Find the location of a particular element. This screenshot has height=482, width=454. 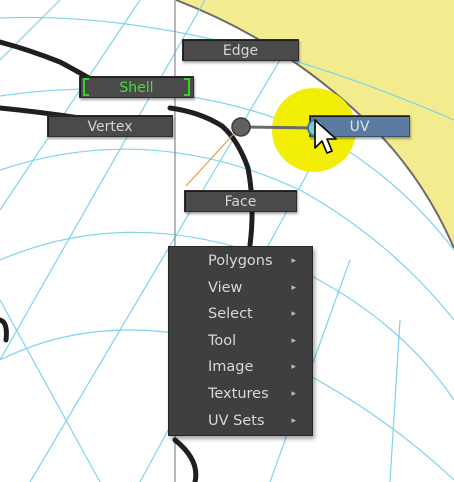

menu-item-textures: Textures ▸ is located at coordinates (240, 394).